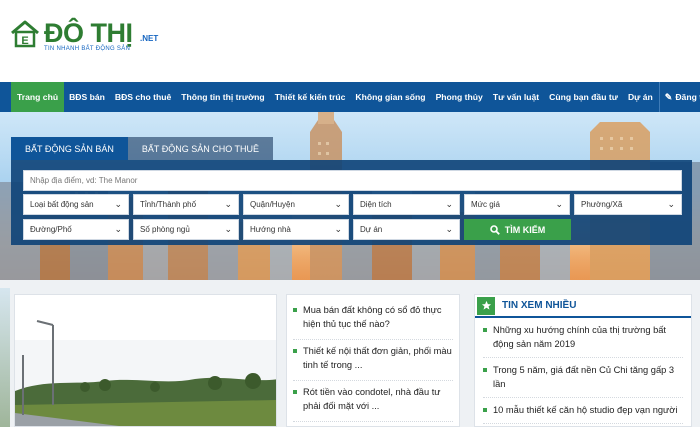 The height and width of the screenshot is (427, 700). I want to click on nav-item-thong-tin-thi-truong: Thông tin thị trường, so click(222, 97).